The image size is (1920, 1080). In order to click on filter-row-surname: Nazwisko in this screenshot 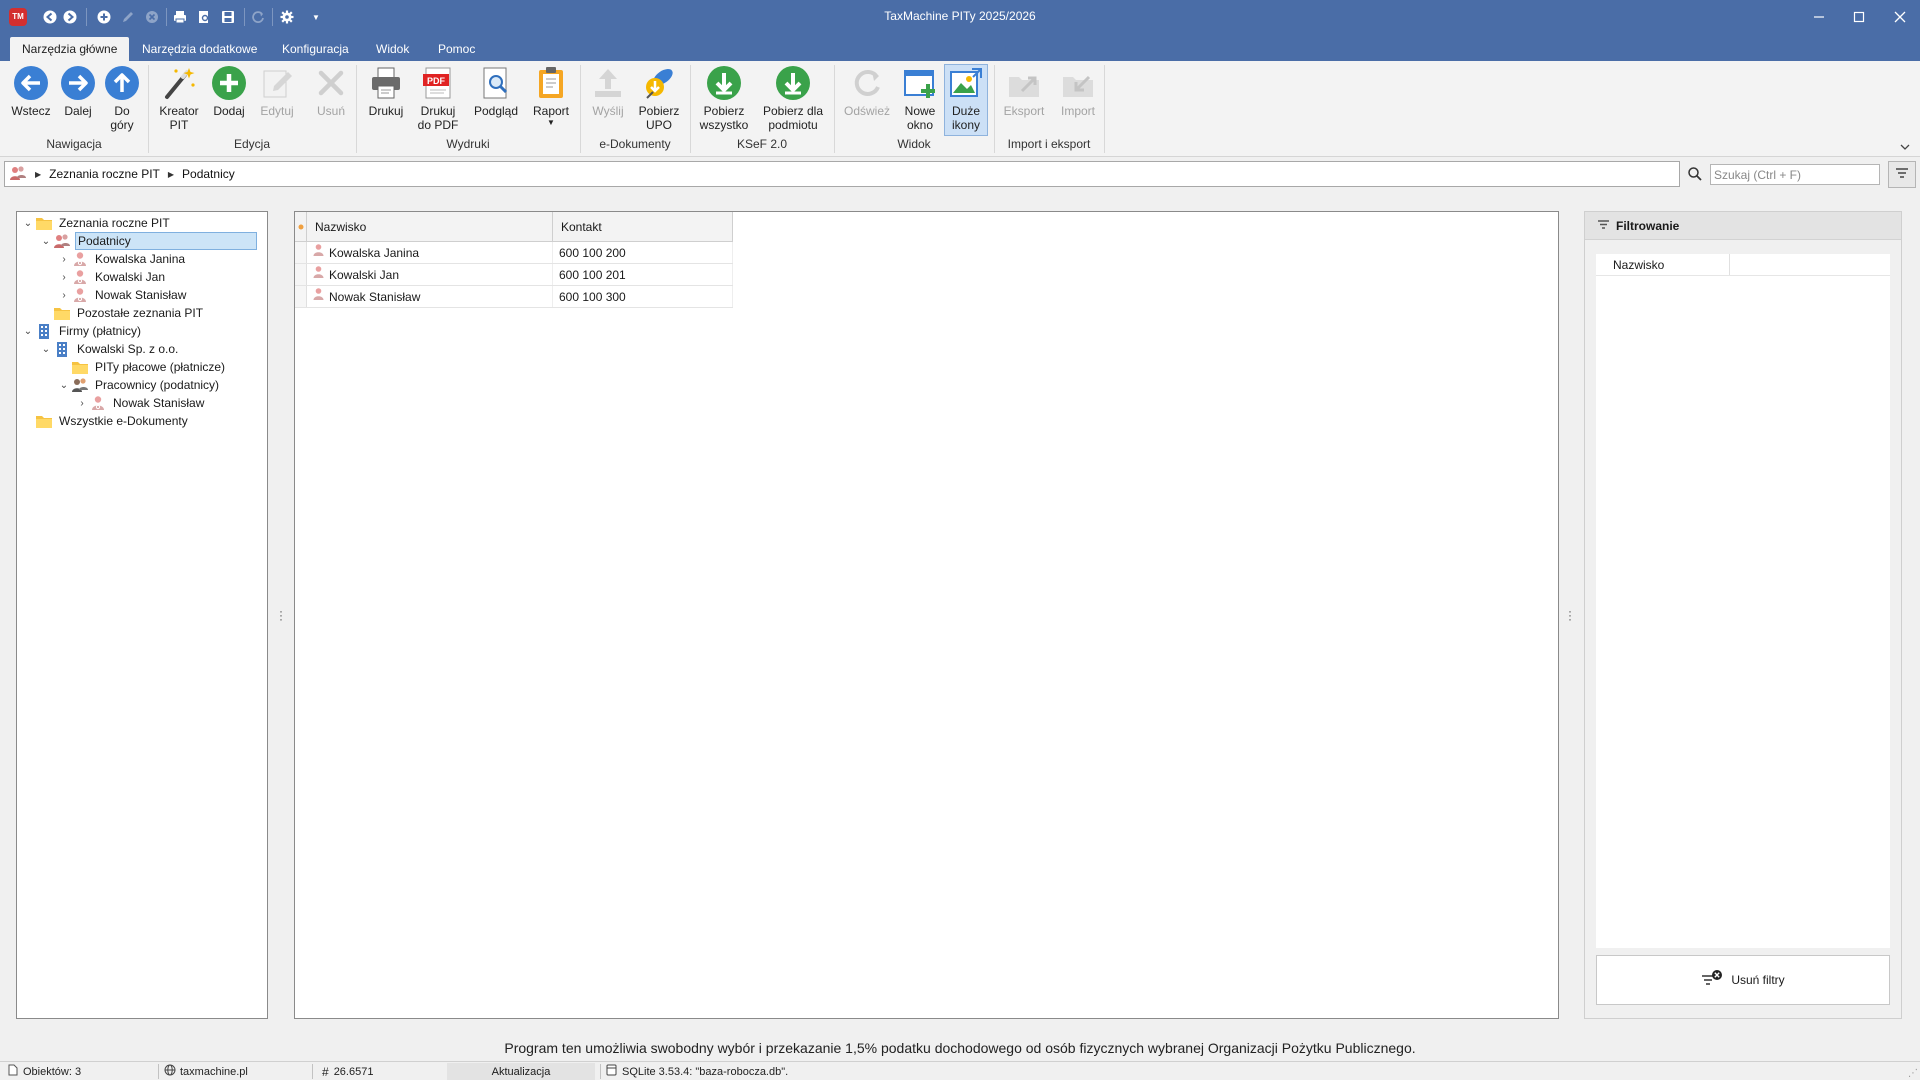, I will do `click(1743, 265)`.